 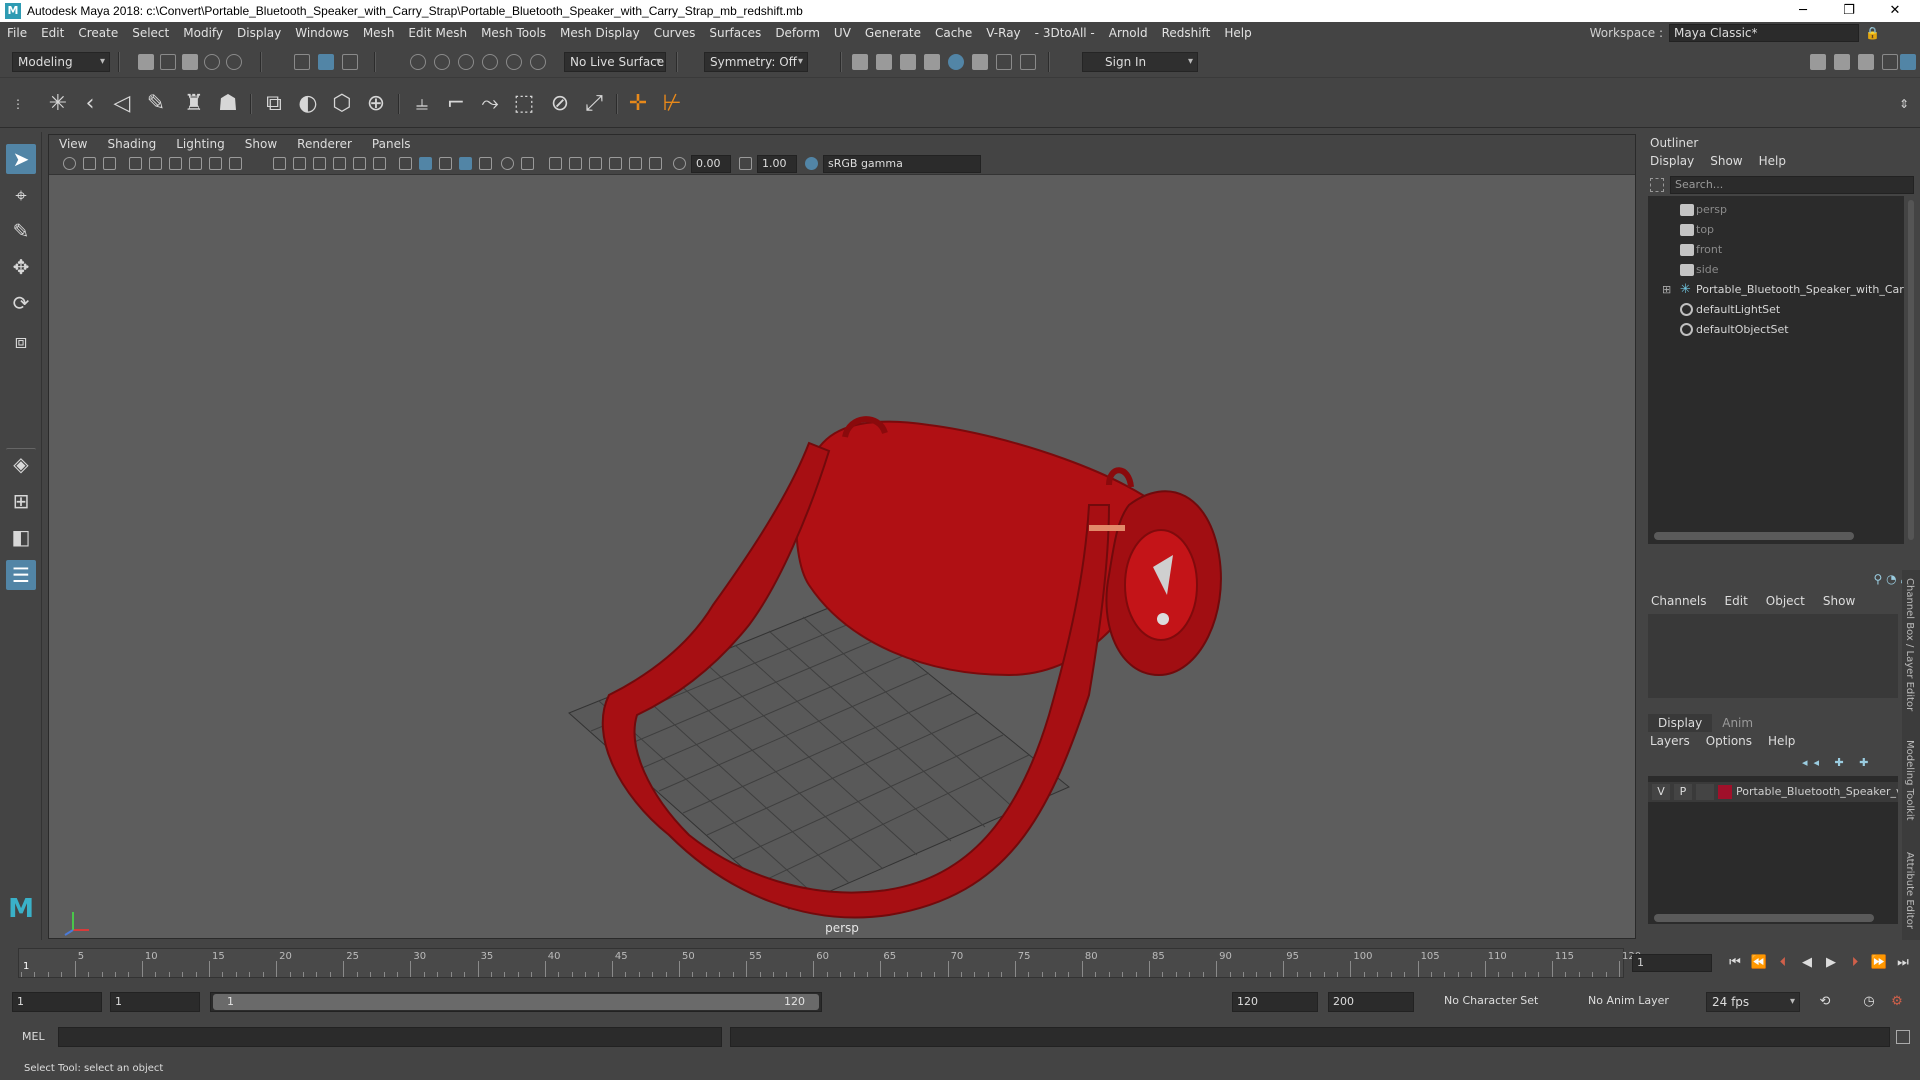 I want to click on outliner-horizontal-scrollbar, so click(x=1754, y=536).